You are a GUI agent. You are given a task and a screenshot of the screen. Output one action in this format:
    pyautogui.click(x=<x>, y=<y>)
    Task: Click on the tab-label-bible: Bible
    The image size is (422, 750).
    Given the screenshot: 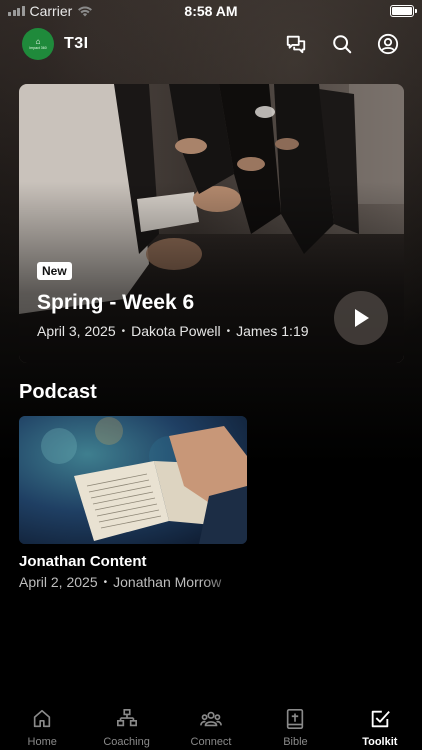 What is the action you would take?
    pyautogui.click(x=295, y=742)
    